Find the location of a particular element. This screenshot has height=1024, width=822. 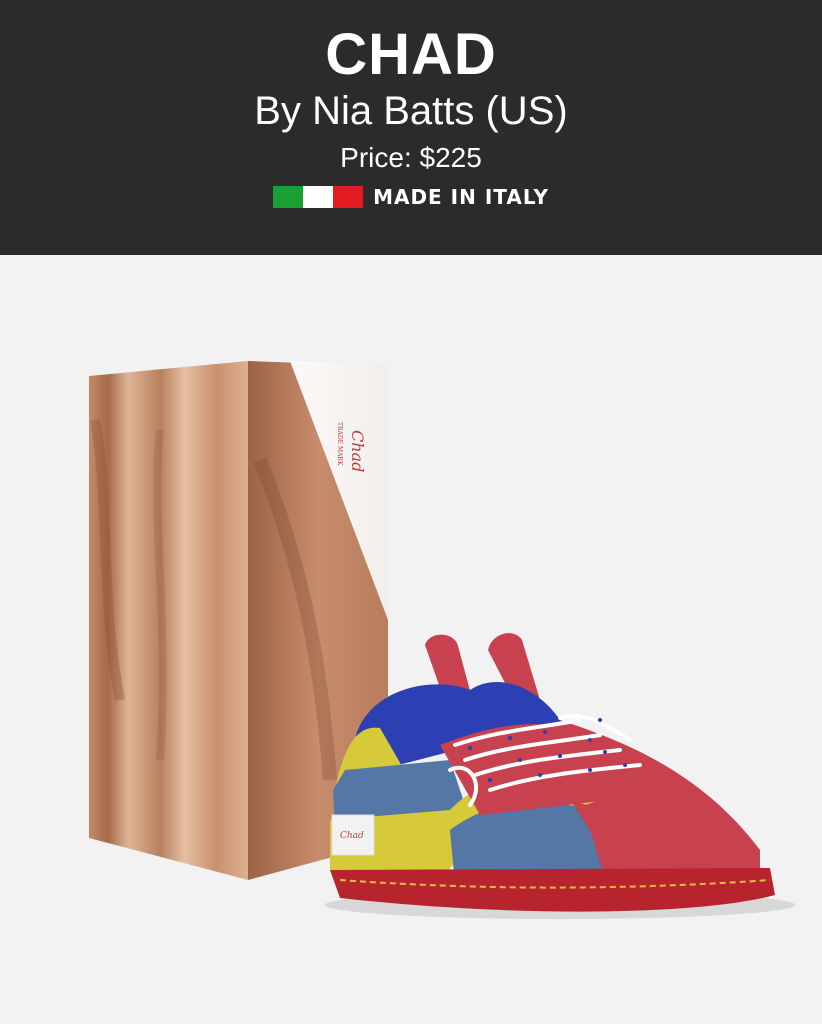

origin-badge: MADE IN ITALY is located at coordinates (411, 197).